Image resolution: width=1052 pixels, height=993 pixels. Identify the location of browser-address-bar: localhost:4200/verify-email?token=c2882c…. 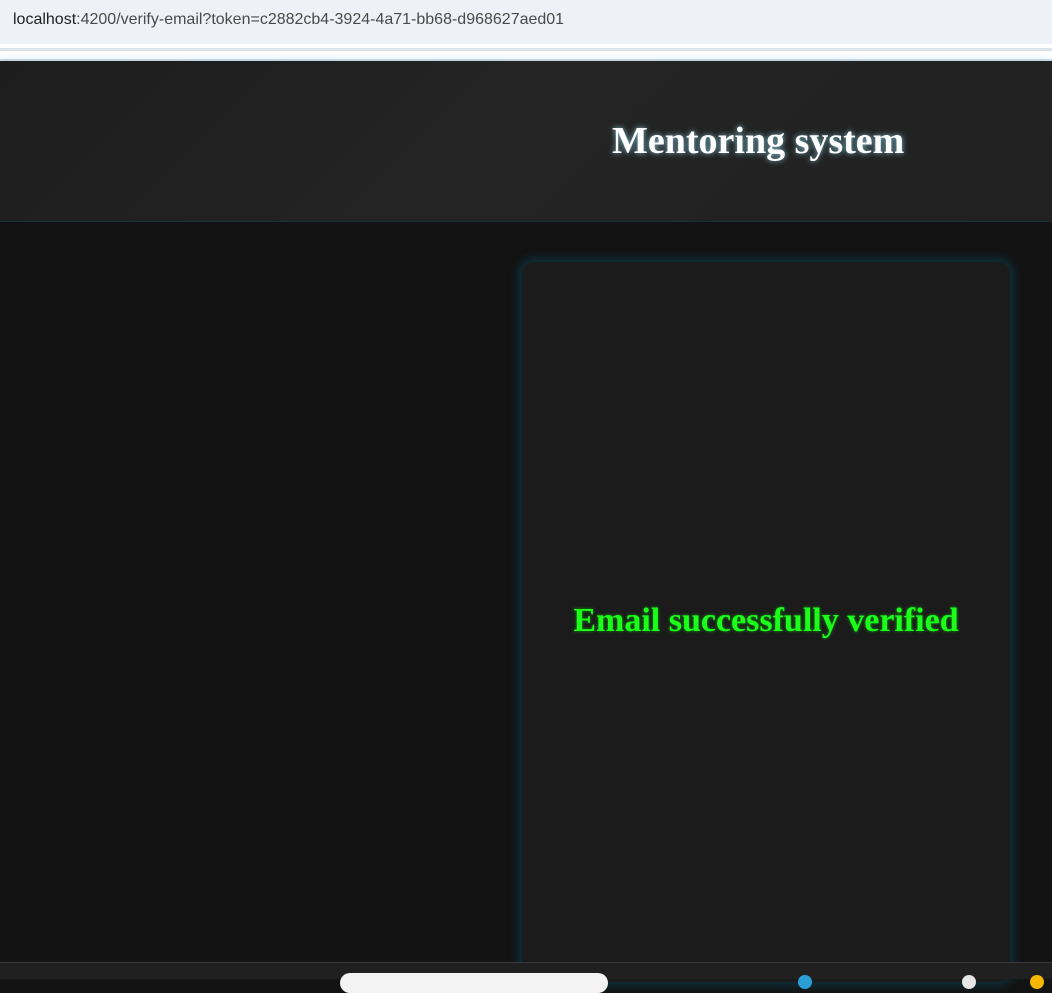
(526, 22).